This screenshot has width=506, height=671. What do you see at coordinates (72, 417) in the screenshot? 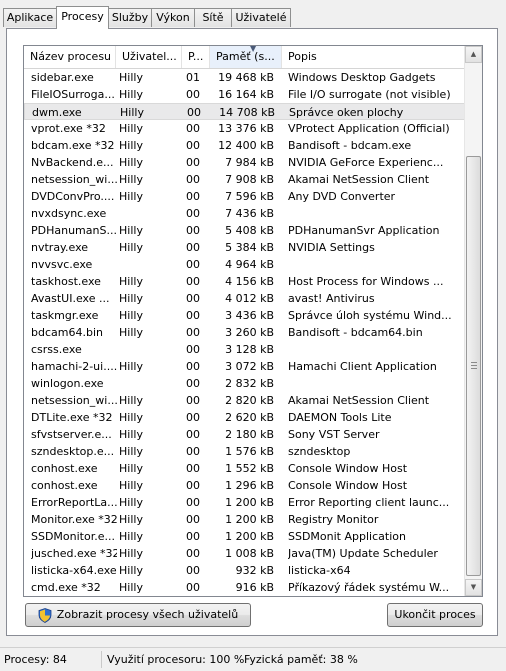
I see `process-name: DTLite.exe *32` at bounding box center [72, 417].